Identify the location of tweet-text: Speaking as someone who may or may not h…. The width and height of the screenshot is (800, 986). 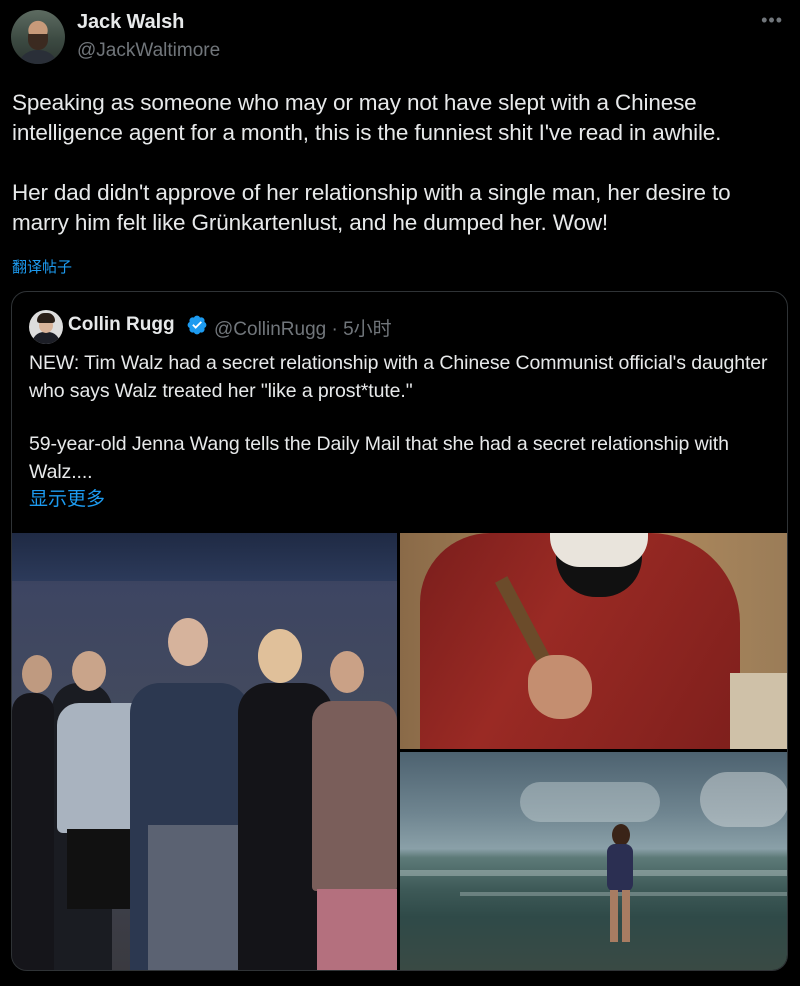
(402, 163).